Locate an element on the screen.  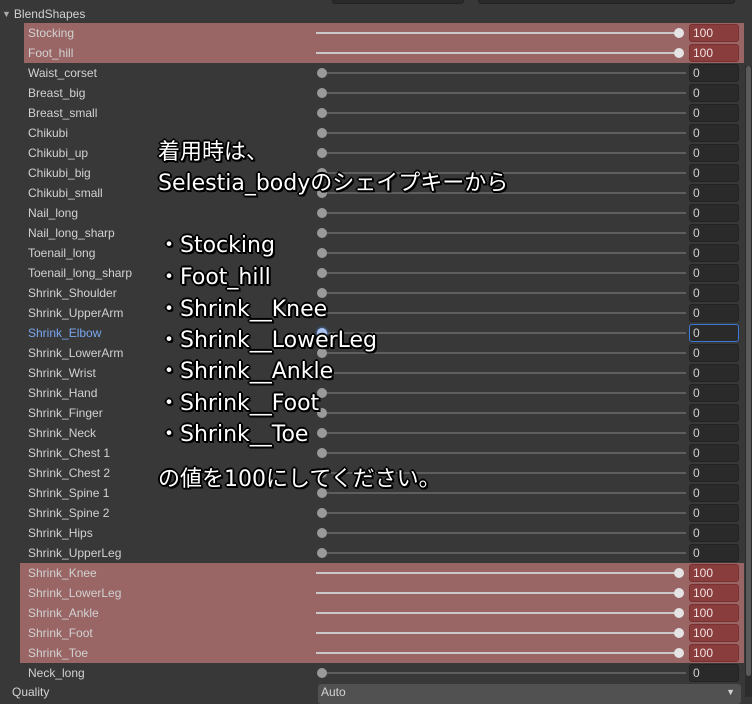
annotation-line: ・Shrink__Knee is located at coordinates (243, 309).